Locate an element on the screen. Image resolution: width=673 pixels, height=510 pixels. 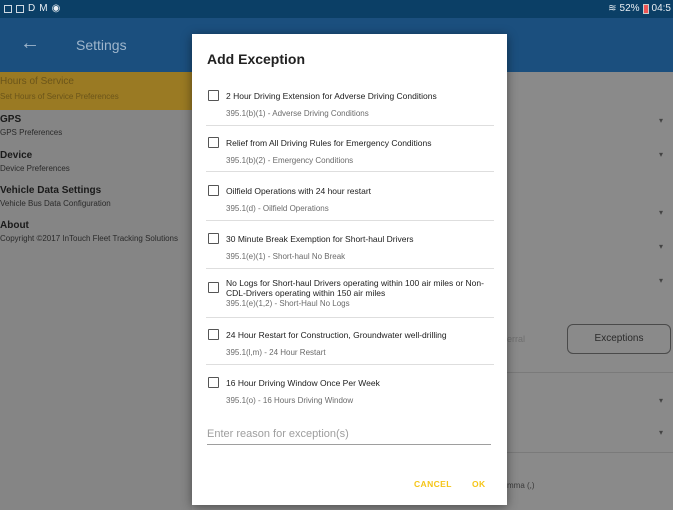
sidebar-item-subtitle: Vehicle Bus Data Configuration is located at coordinates (55, 203).